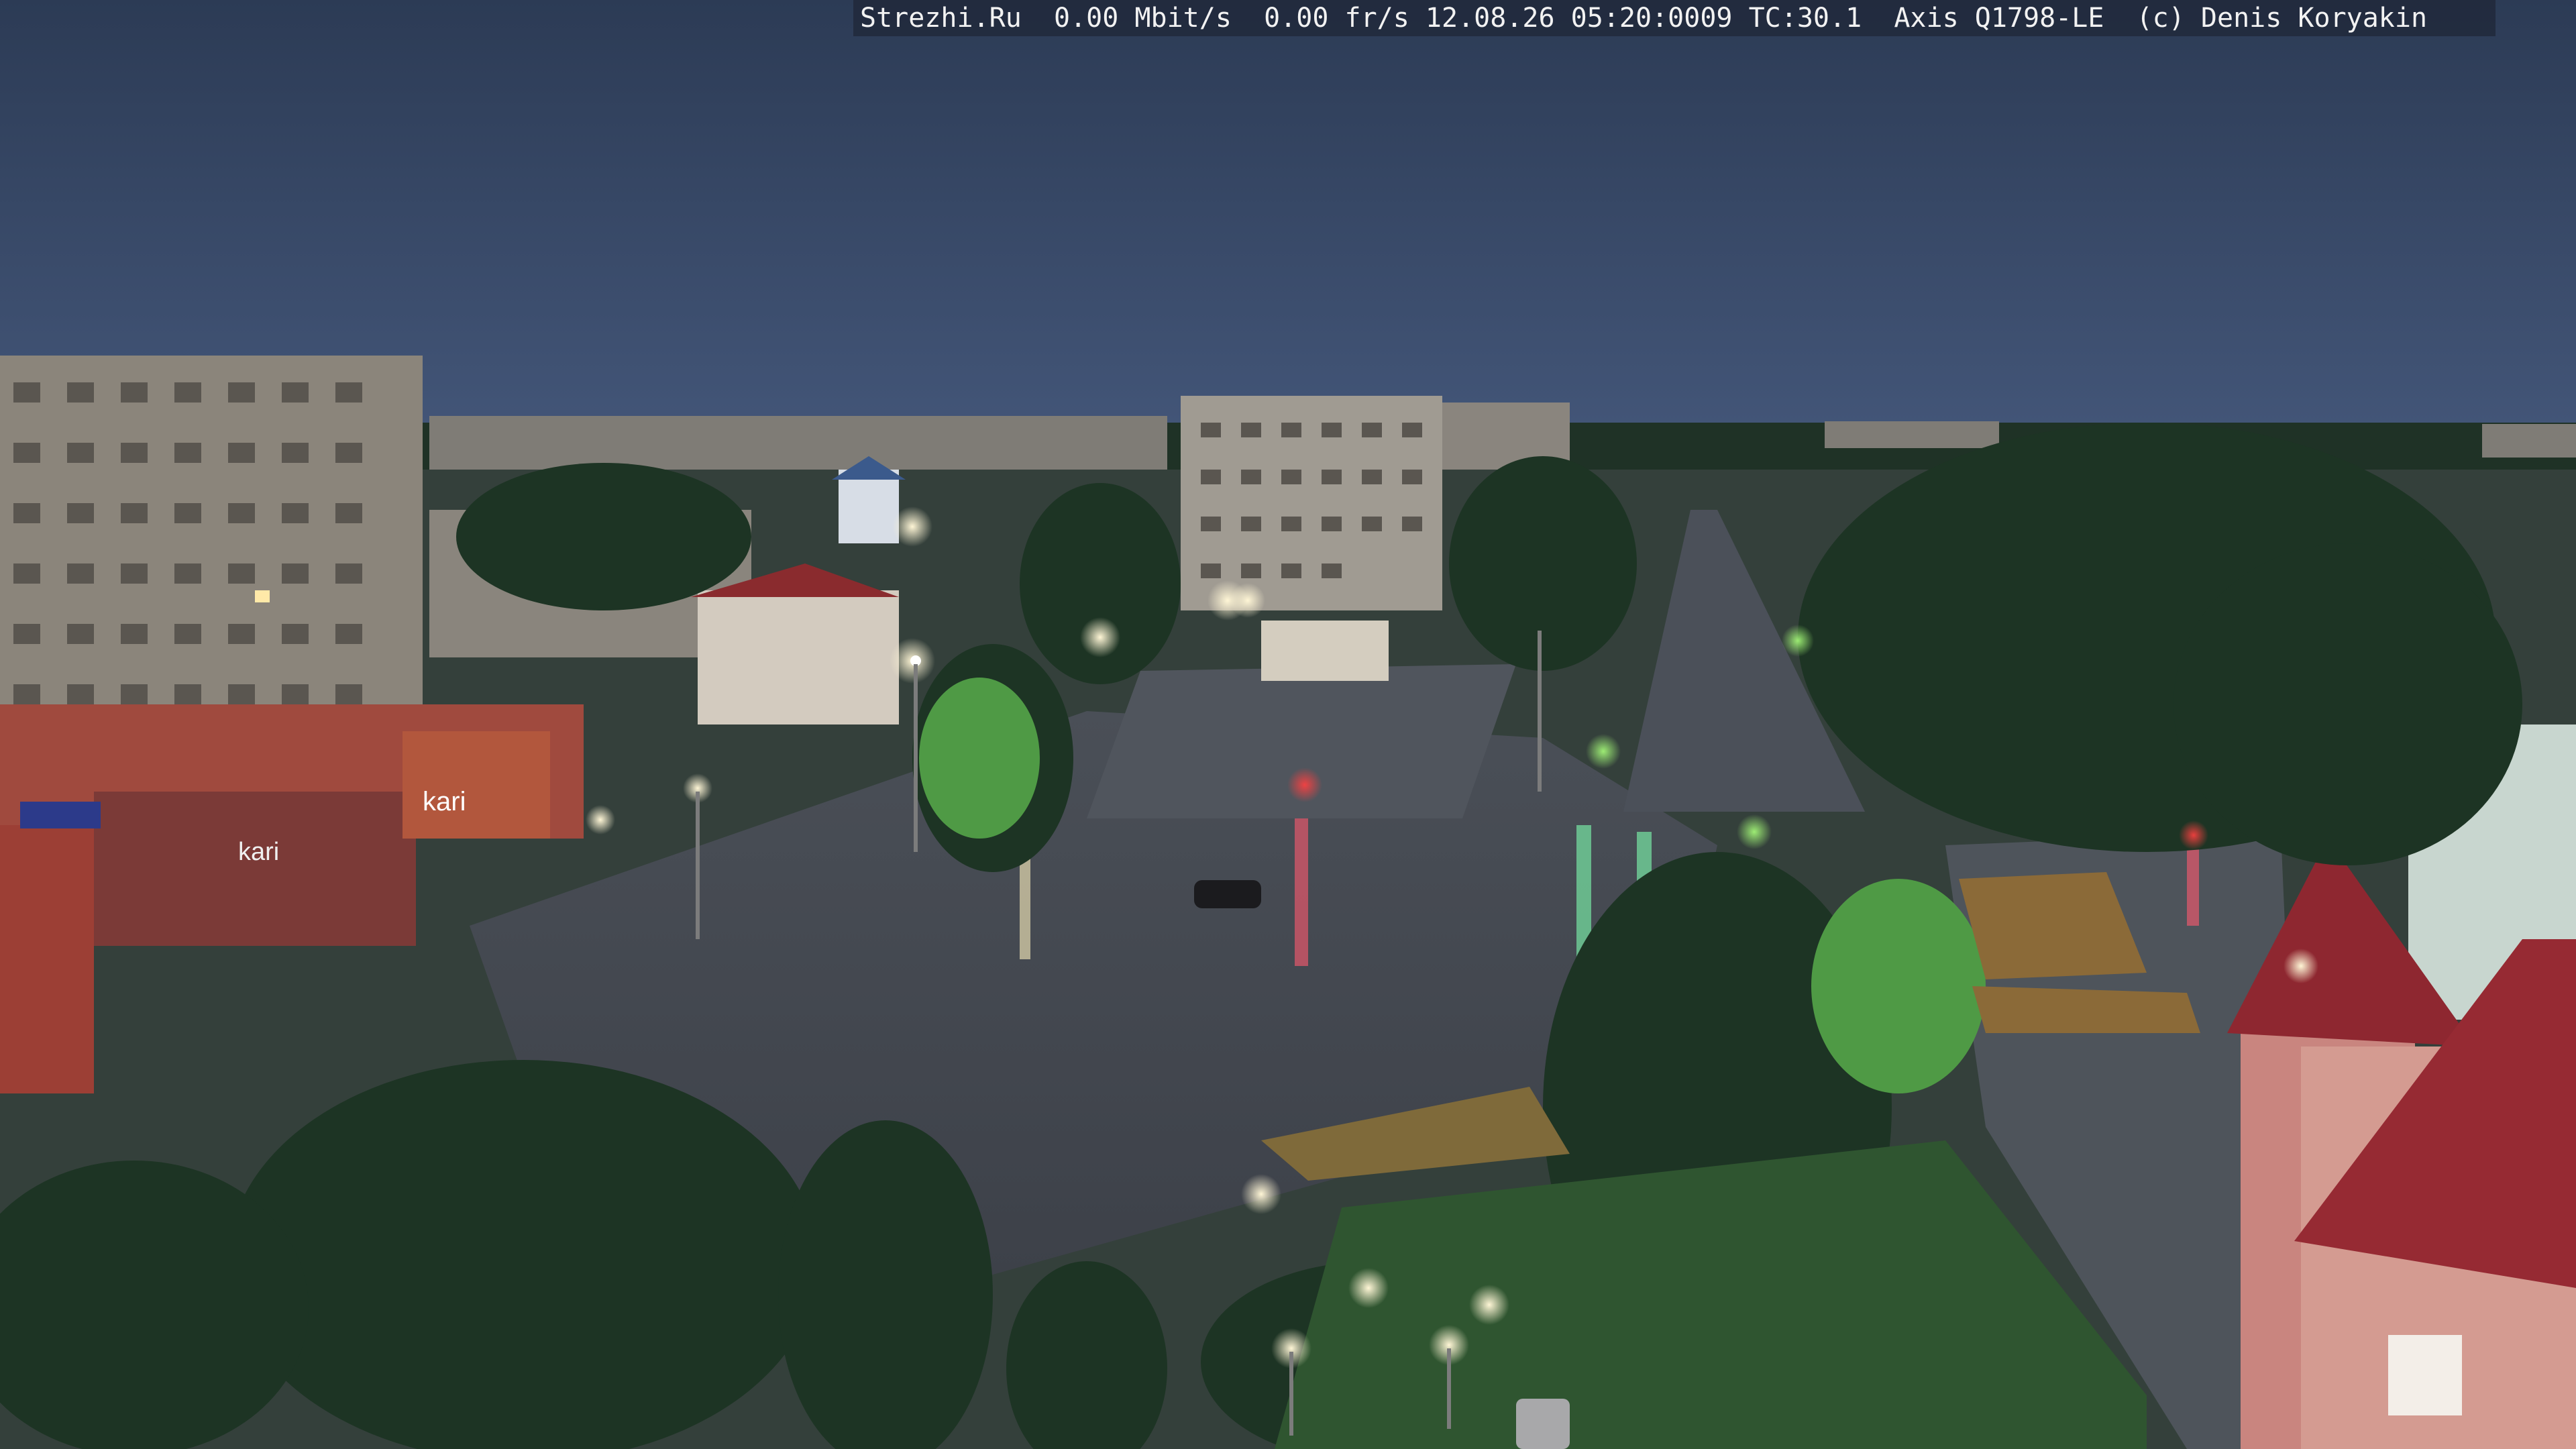  What do you see at coordinates (1543, 1424) in the screenshot?
I see `car-bottom` at bounding box center [1543, 1424].